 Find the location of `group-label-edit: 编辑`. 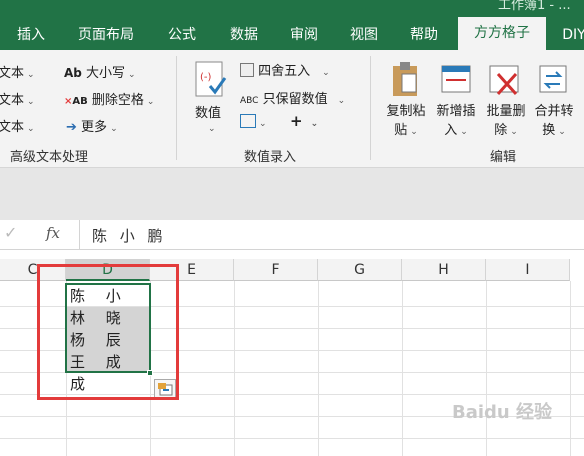

group-label-edit: 编辑 is located at coordinates (503, 157).